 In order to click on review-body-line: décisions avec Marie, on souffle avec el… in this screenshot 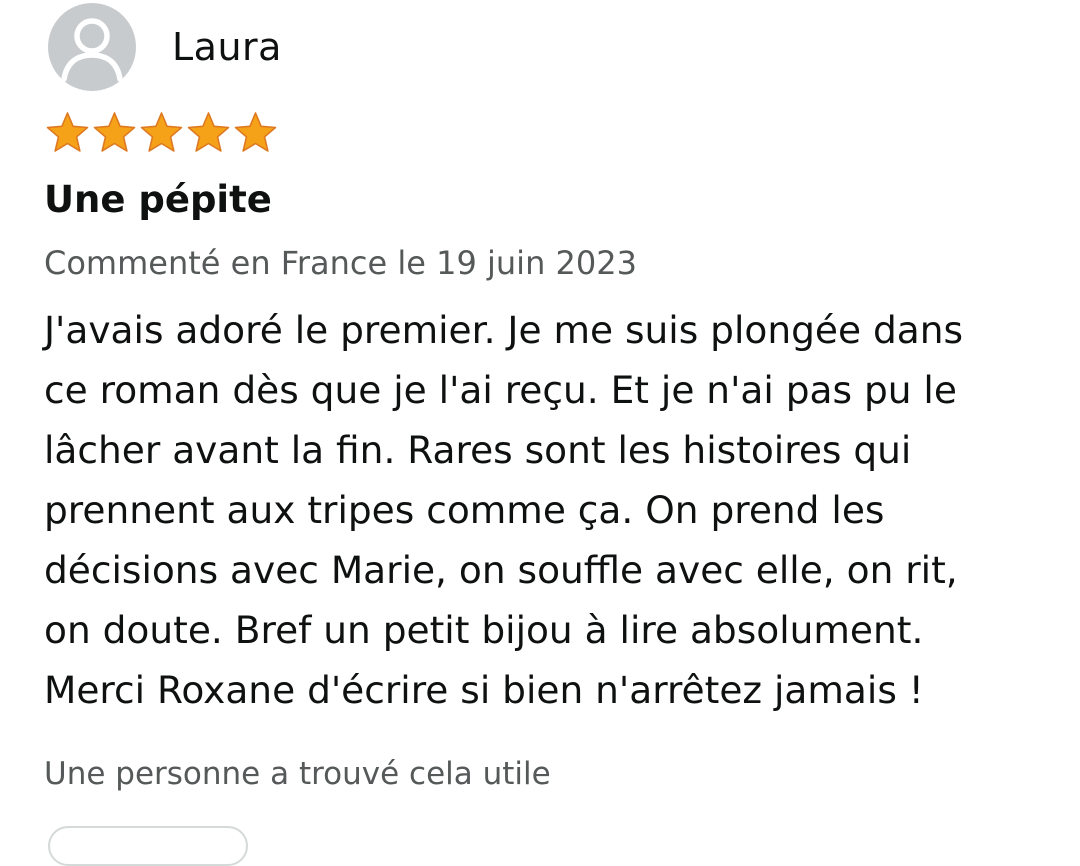, I will do `click(501, 570)`.